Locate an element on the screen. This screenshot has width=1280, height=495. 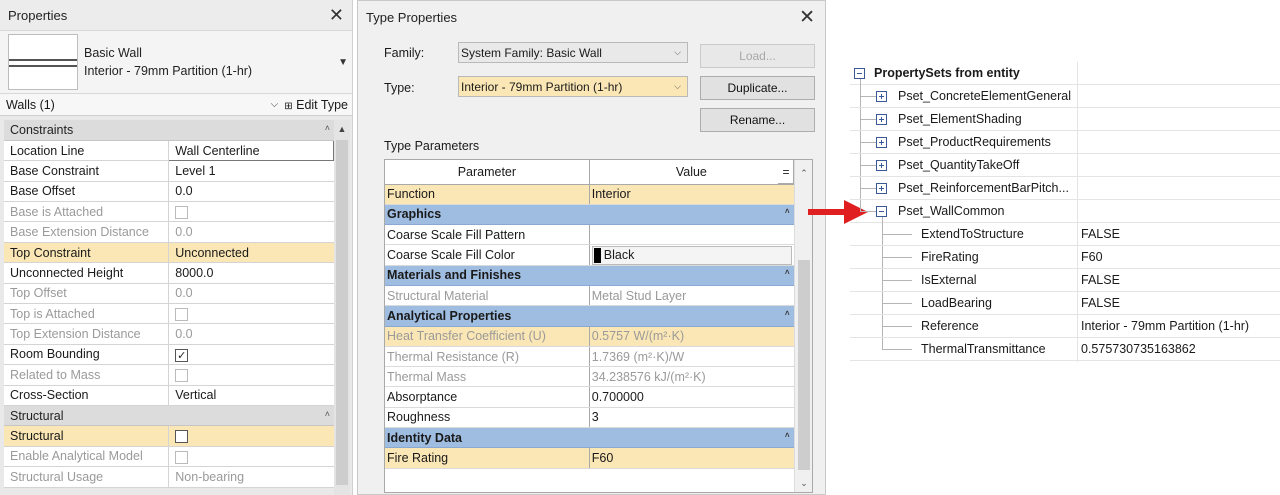
property-group-header: Constraints ˄ is located at coordinates (169, 130).